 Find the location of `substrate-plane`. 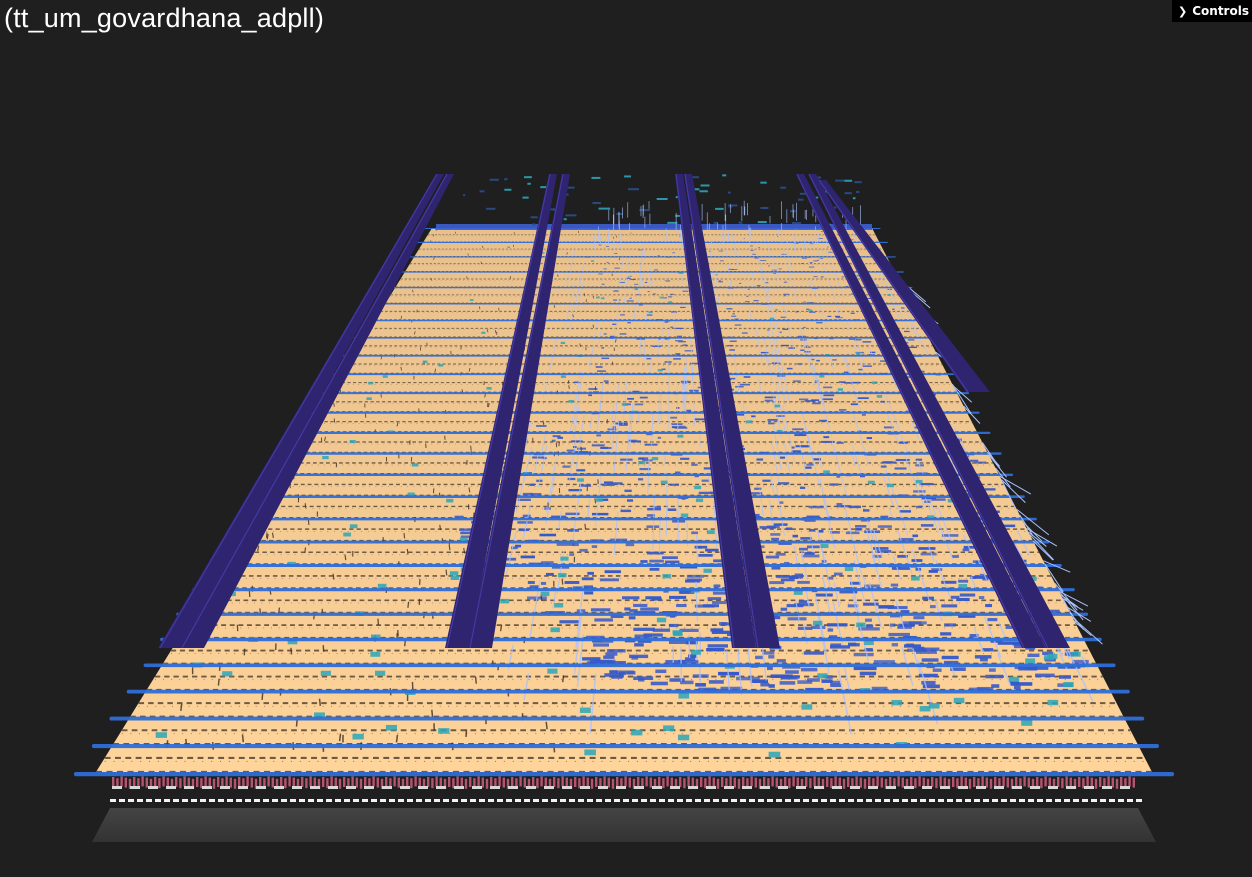

substrate-plane is located at coordinates (624, 825).